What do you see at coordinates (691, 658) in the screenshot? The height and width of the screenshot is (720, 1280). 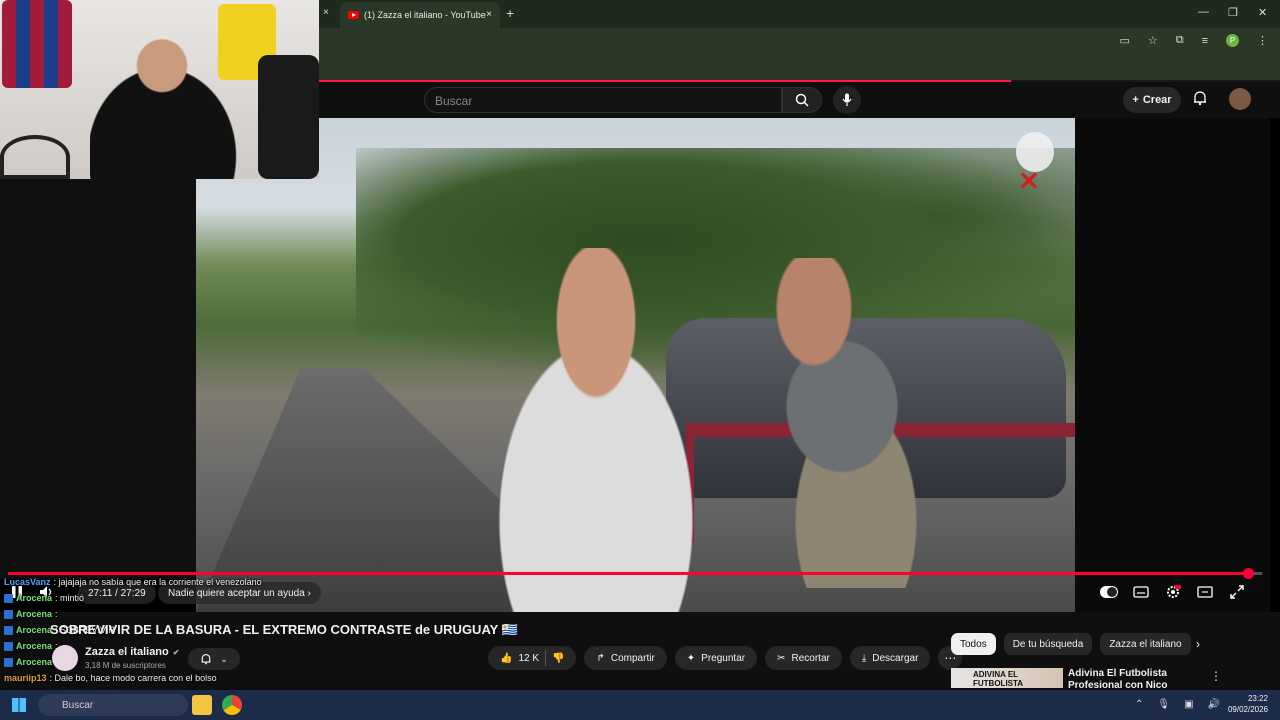 I see `sparkle-icon: ✦` at bounding box center [691, 658].